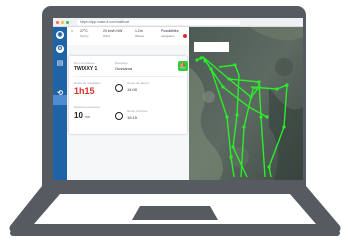 The image size is (350, 246). Describe the element at coordinates (72, 31) in the screenshot. I see `home-icon: ⌂` at that location.